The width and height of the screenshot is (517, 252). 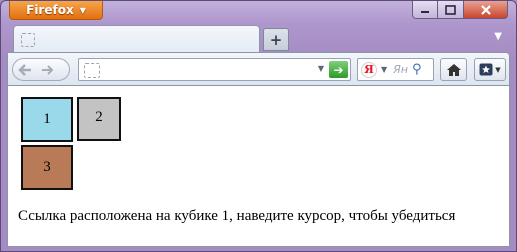 I want to click on firefox-menu-button: Firefox ▼, so click(x=56, y=10).